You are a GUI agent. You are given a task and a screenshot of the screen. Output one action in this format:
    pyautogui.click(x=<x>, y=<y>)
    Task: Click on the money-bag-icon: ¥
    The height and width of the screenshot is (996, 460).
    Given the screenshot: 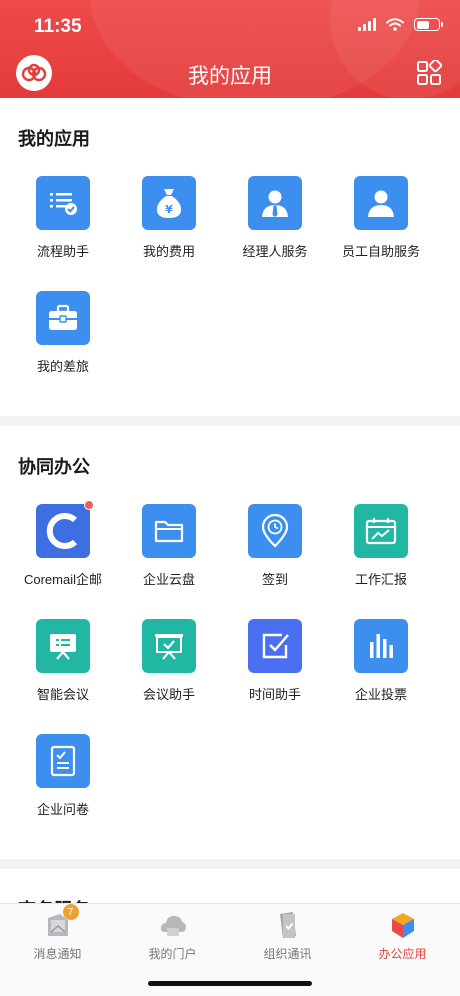 What is the action you would take?
    pyautogui.click(x=169, y=203)
    